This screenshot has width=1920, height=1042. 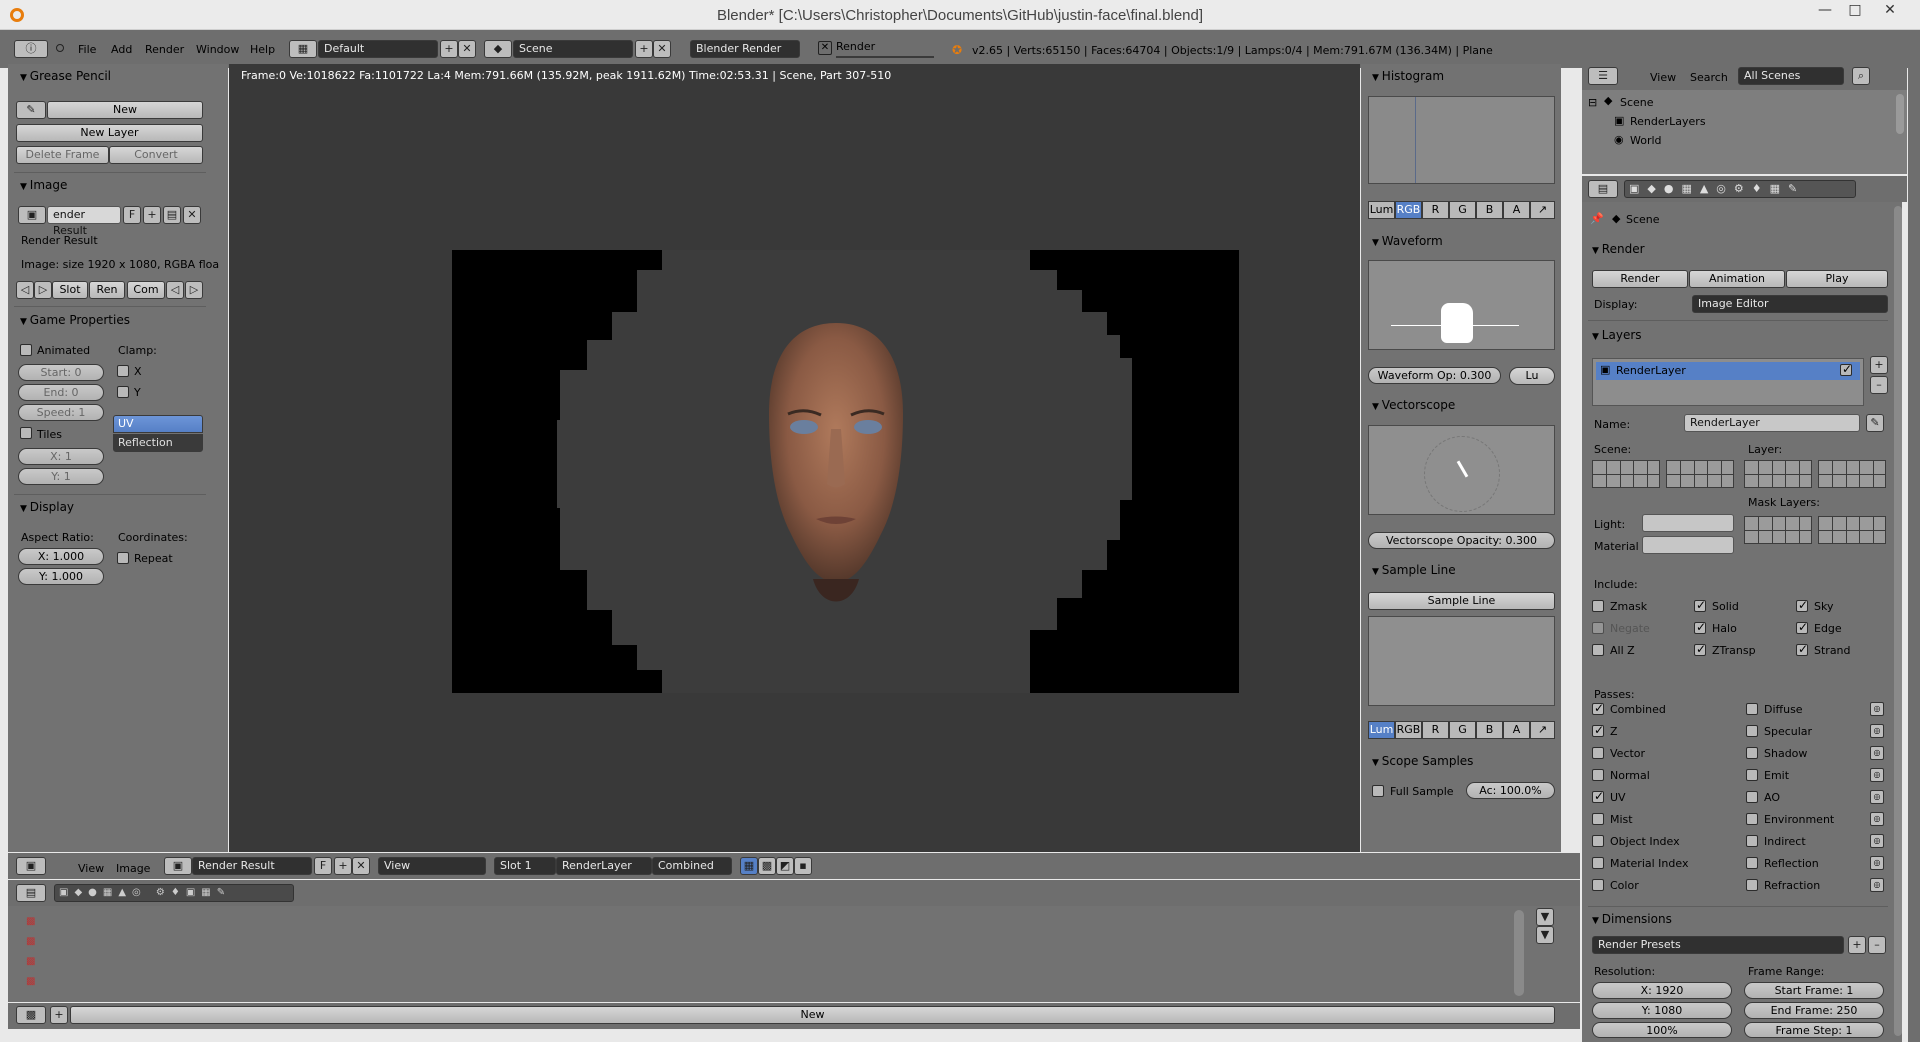 I want to click on image-browse-header-icon: ▣, so click(x=178, y=866).